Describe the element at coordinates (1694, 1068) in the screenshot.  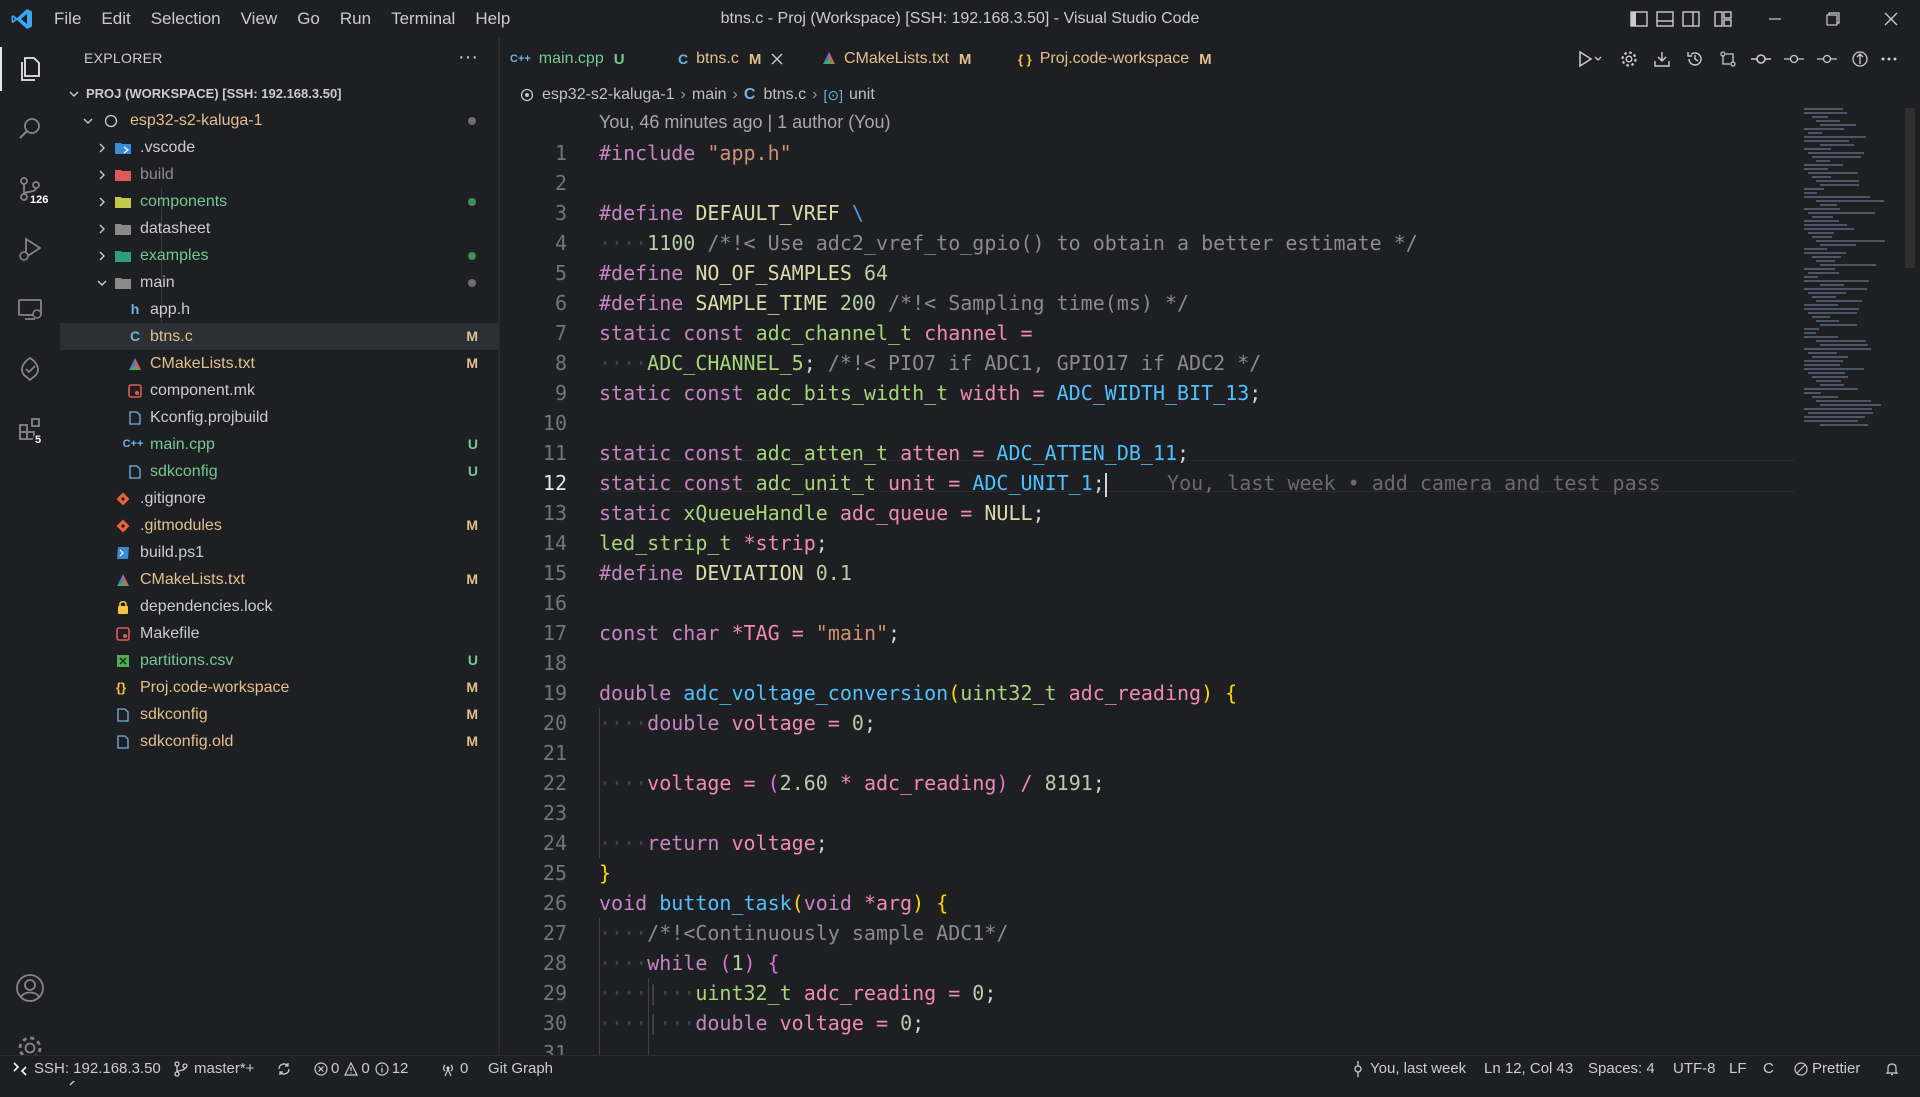
I see `encoding-indicator: UTF-8` at that location.